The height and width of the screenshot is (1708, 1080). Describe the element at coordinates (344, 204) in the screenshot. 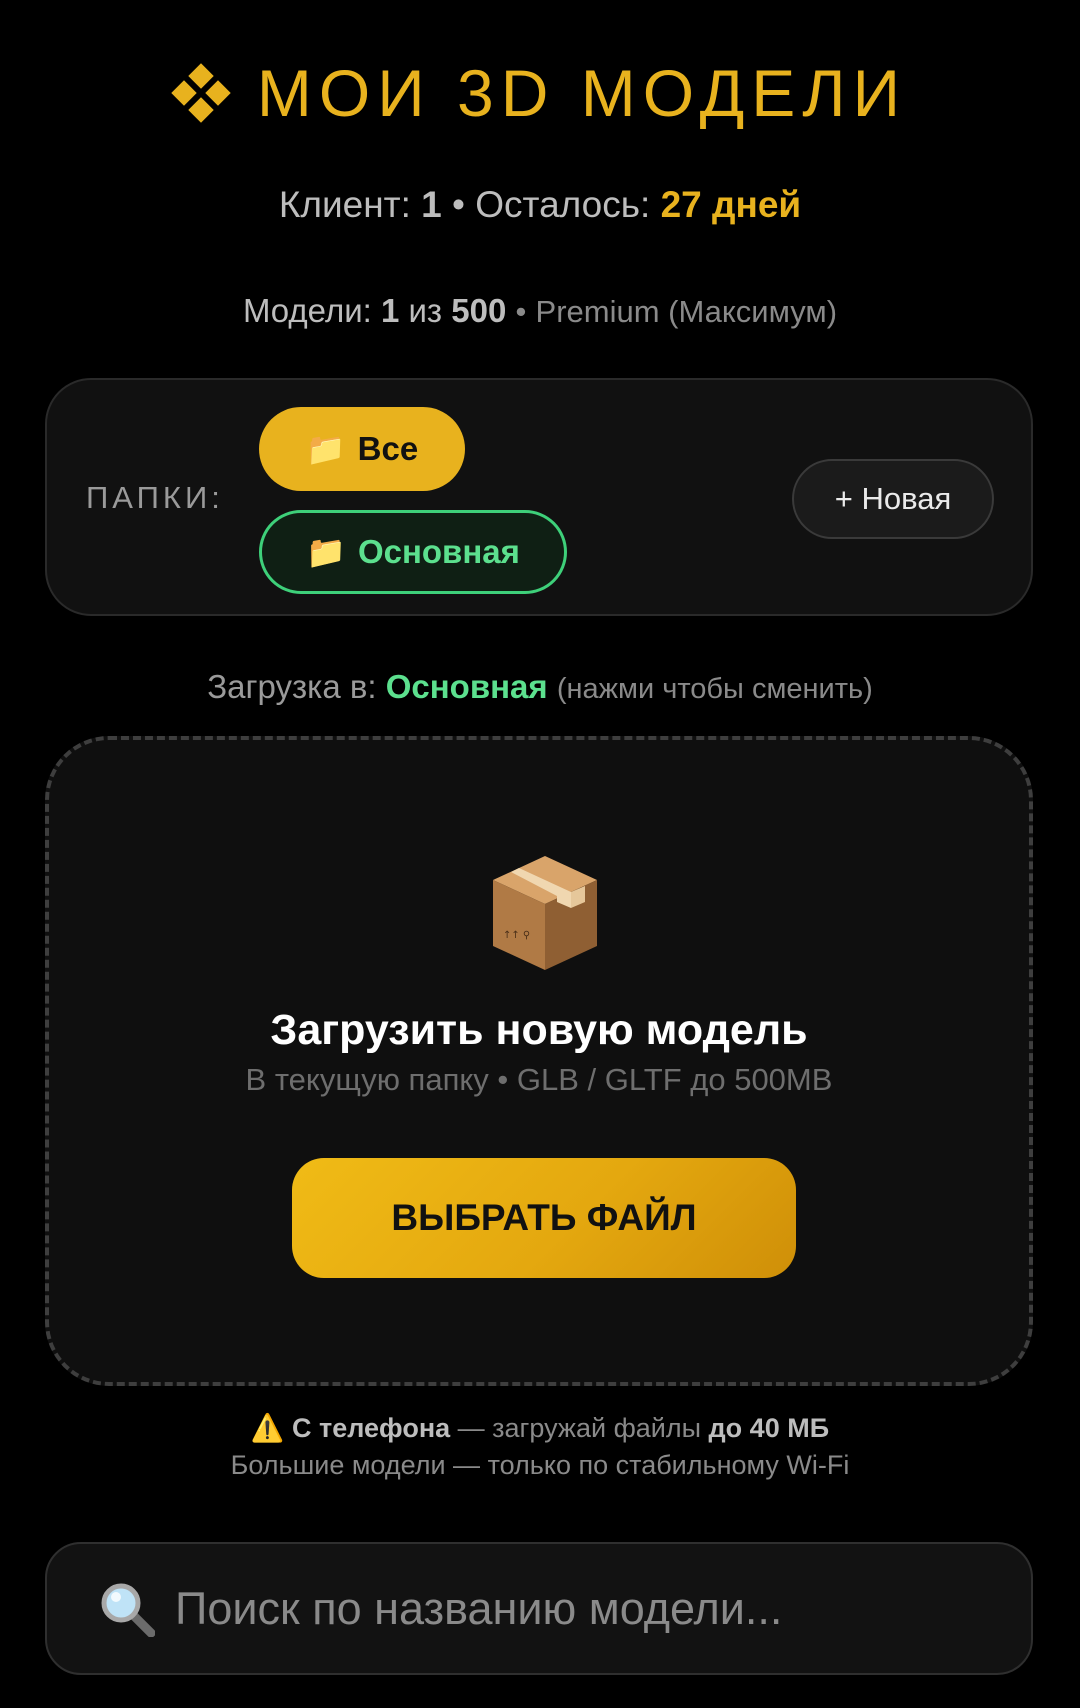

I see `client-label: Клиент:` at that location.